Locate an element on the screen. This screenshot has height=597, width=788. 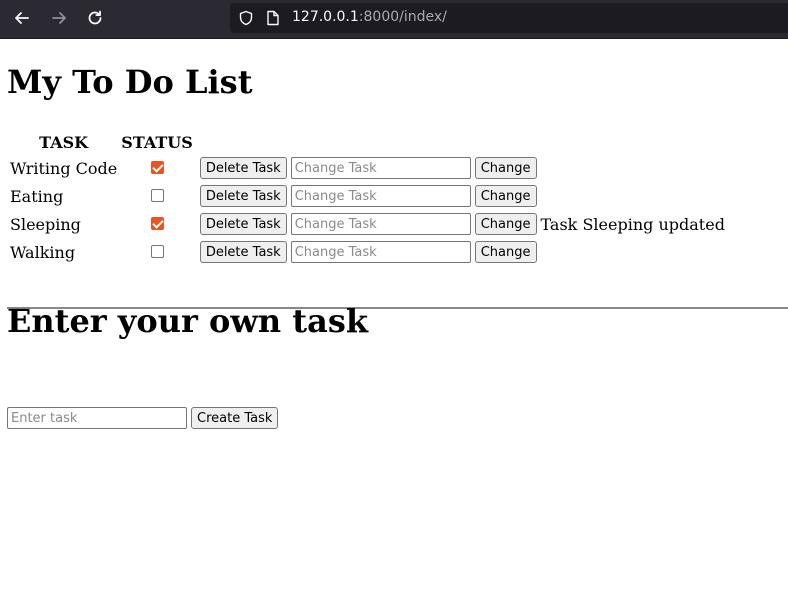
task-row: Eating Delete Task Change is located at coordinates (367, 196).